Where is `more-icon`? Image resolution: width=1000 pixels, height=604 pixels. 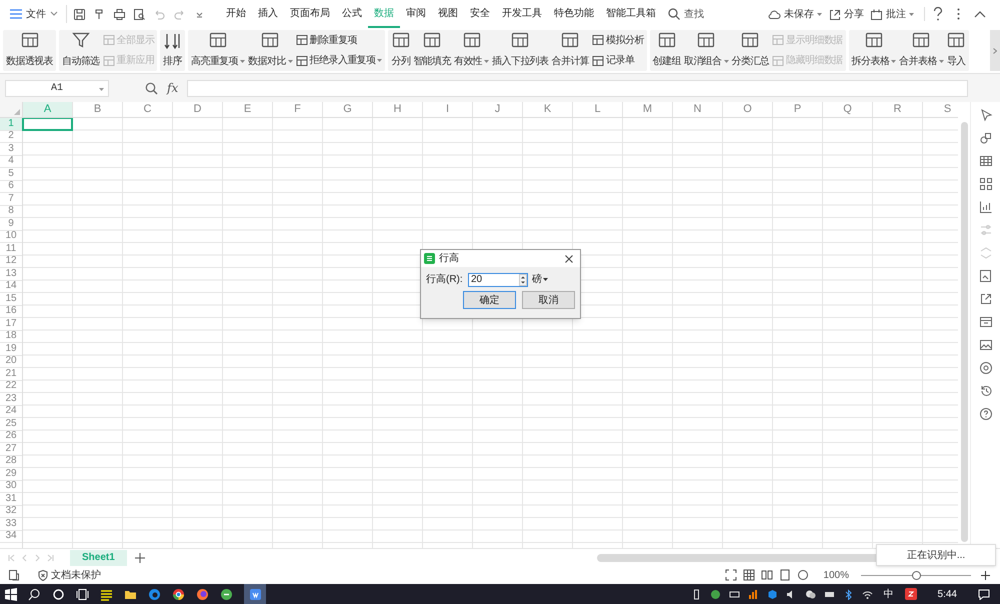 more-icon is located at coordinates (958, 14).